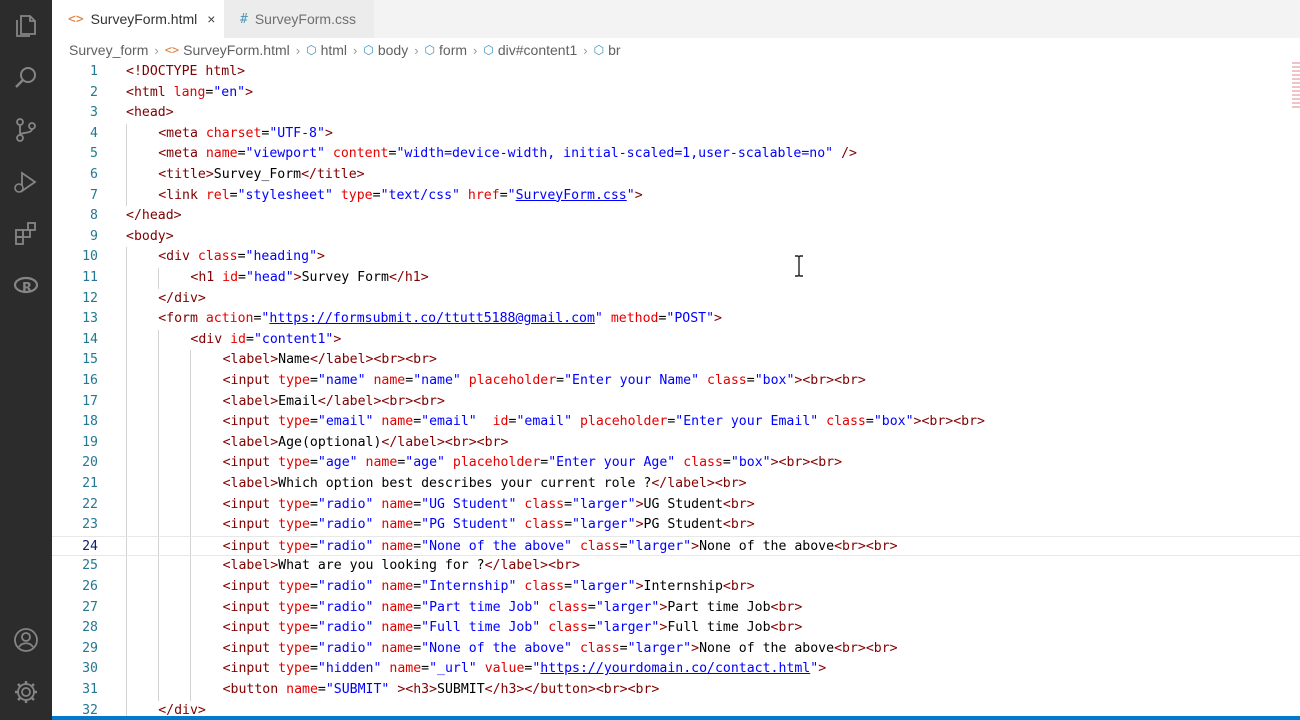  What do you see at coordinates (385, 50) in the screenshot?
I see `breadcrumb-body: ⬡ body` at bounding box center [385, 50].